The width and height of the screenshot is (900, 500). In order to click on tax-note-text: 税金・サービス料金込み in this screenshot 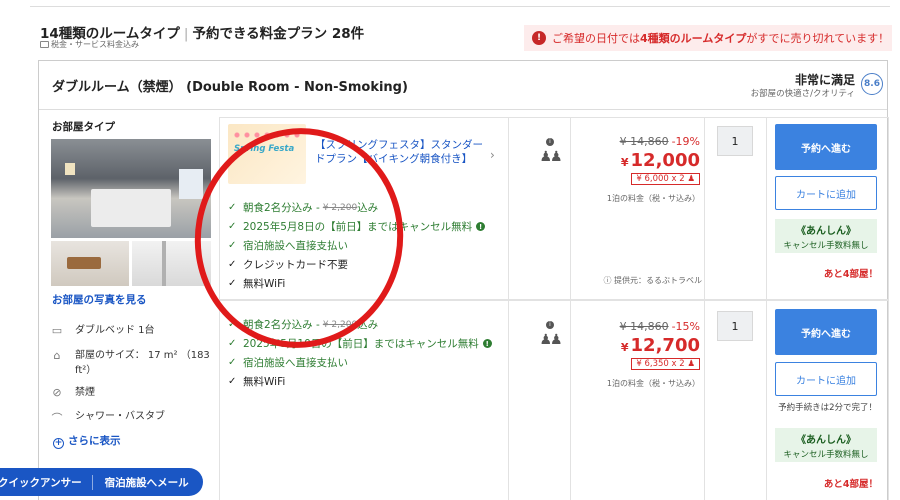, I will do `click(95, 44)`.